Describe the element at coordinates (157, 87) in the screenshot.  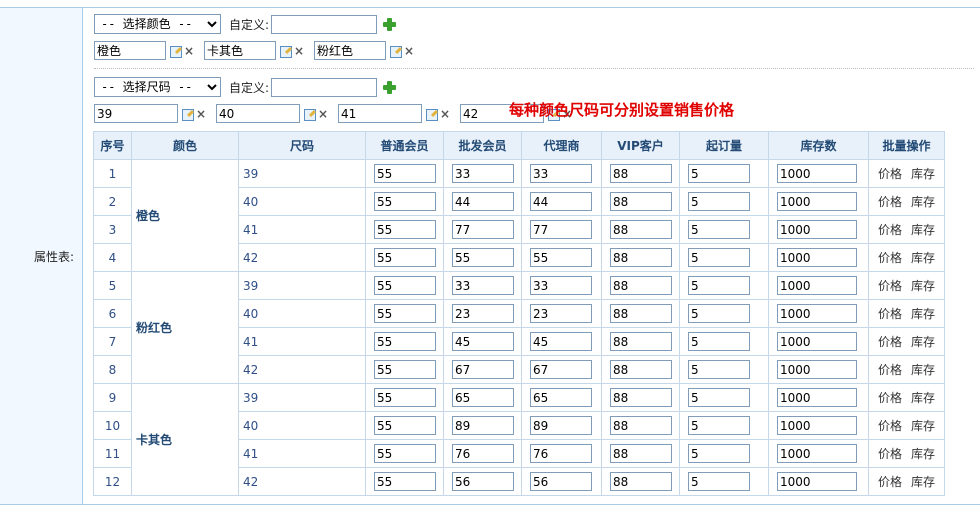
I see `size-select: -- 选择尺码 --` at that location.